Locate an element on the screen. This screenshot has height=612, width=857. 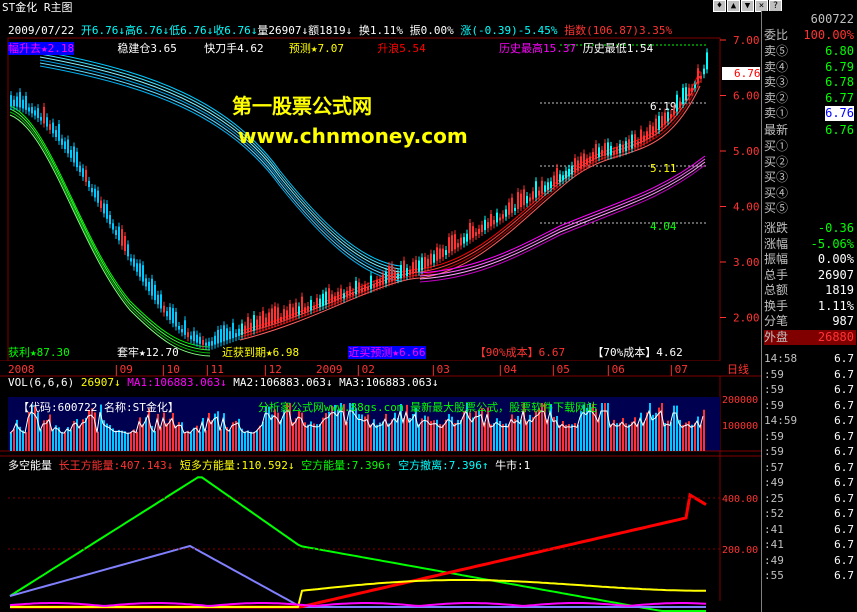
energy-long: 长王方能量:407.143↓ is located at coordinates (116, 465).